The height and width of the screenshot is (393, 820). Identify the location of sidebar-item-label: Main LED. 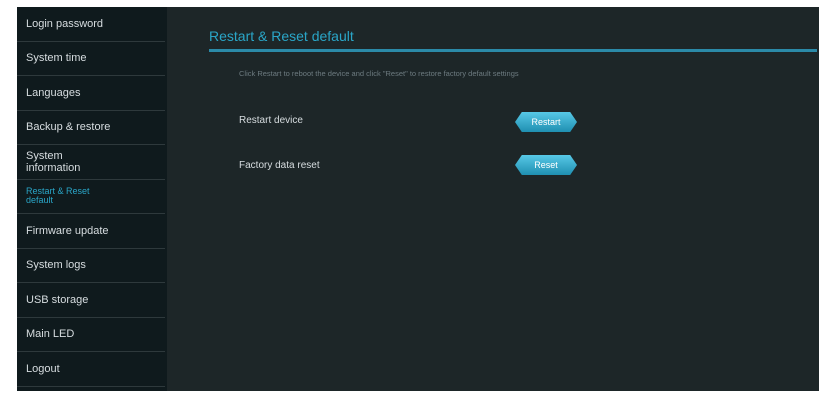
(50, 334).